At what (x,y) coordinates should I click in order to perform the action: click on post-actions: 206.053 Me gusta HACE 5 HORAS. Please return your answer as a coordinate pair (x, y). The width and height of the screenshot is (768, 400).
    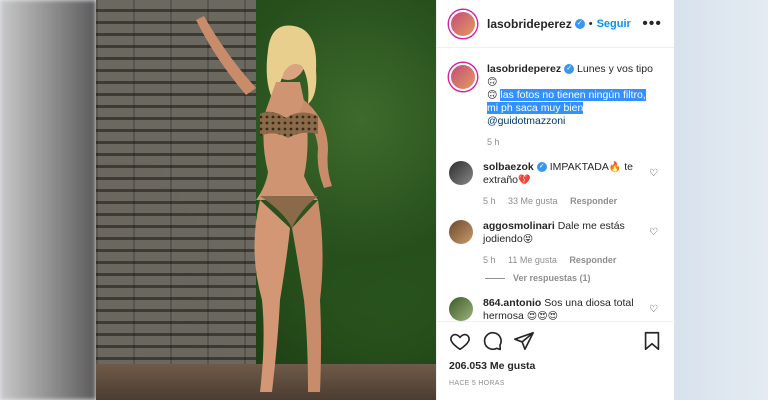
    Looking at the image, I should click on (556, 360).